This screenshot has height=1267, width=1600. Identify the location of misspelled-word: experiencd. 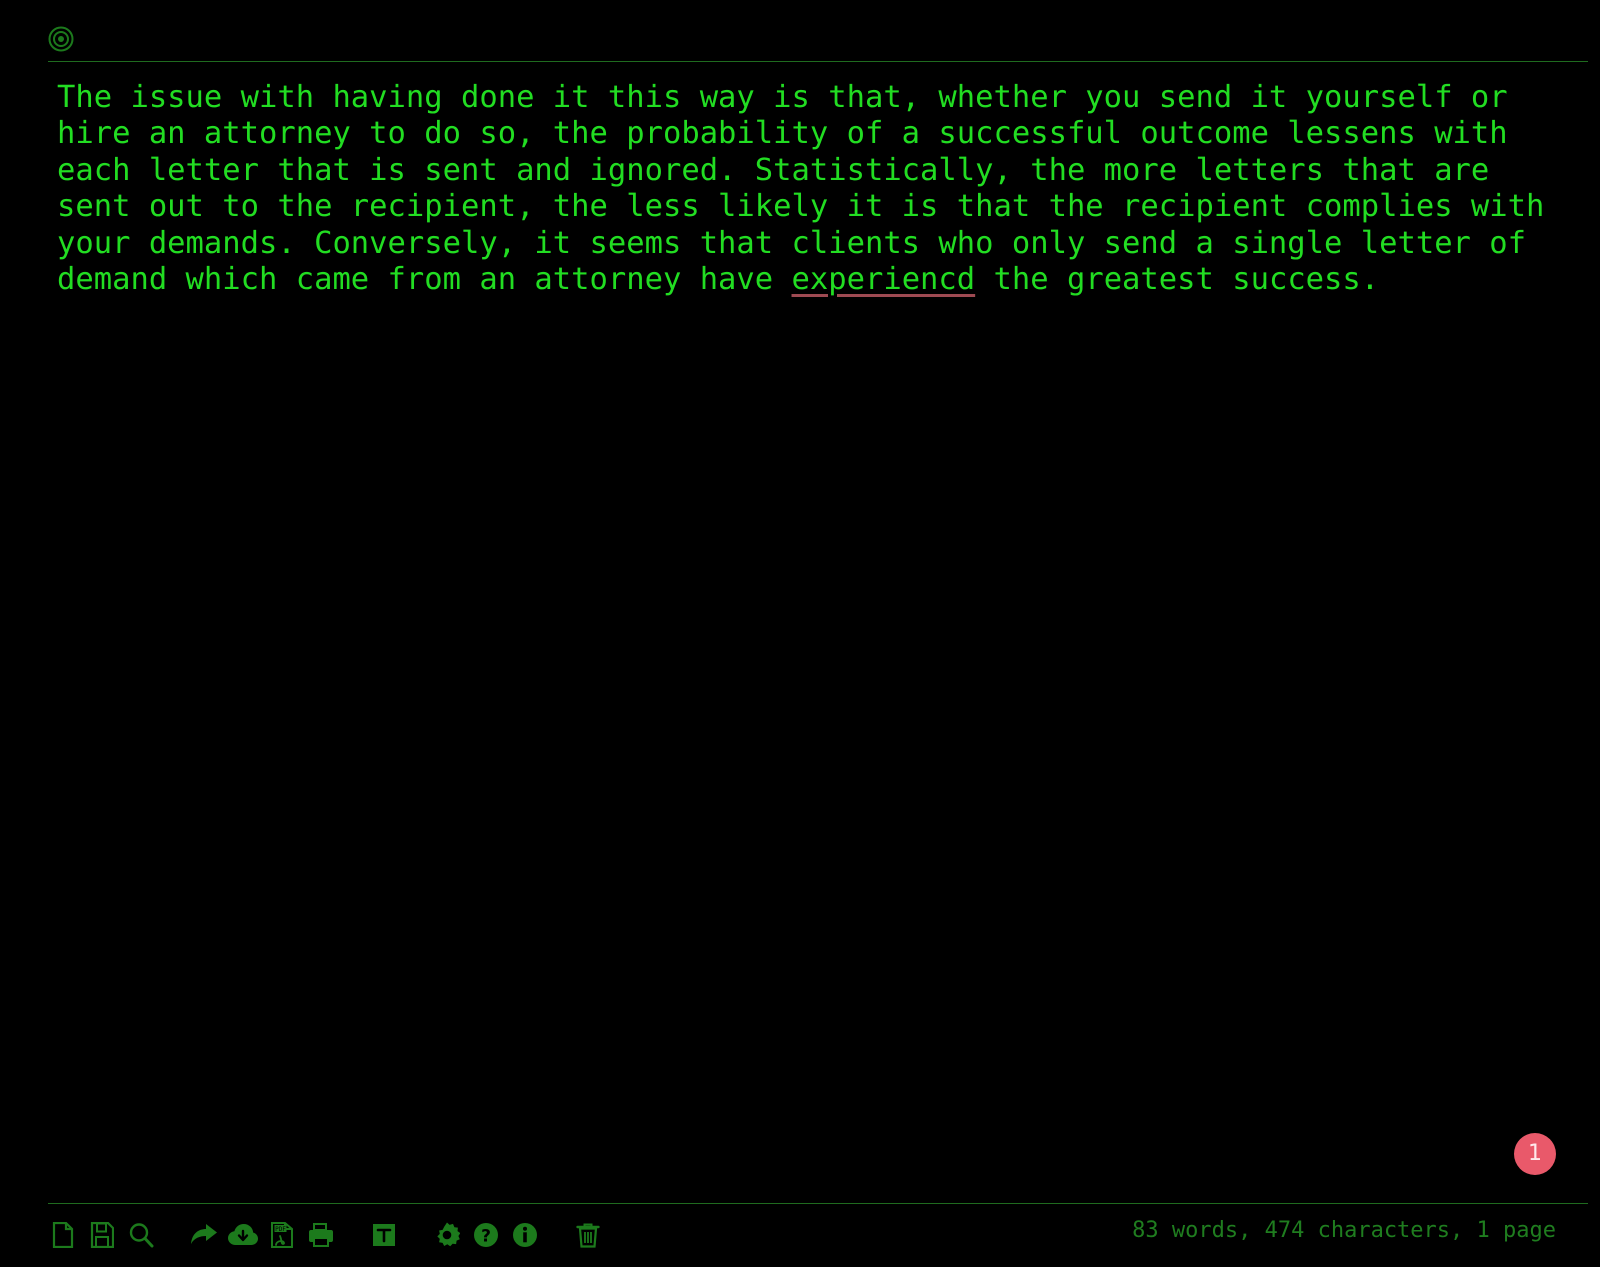
(884, 279).